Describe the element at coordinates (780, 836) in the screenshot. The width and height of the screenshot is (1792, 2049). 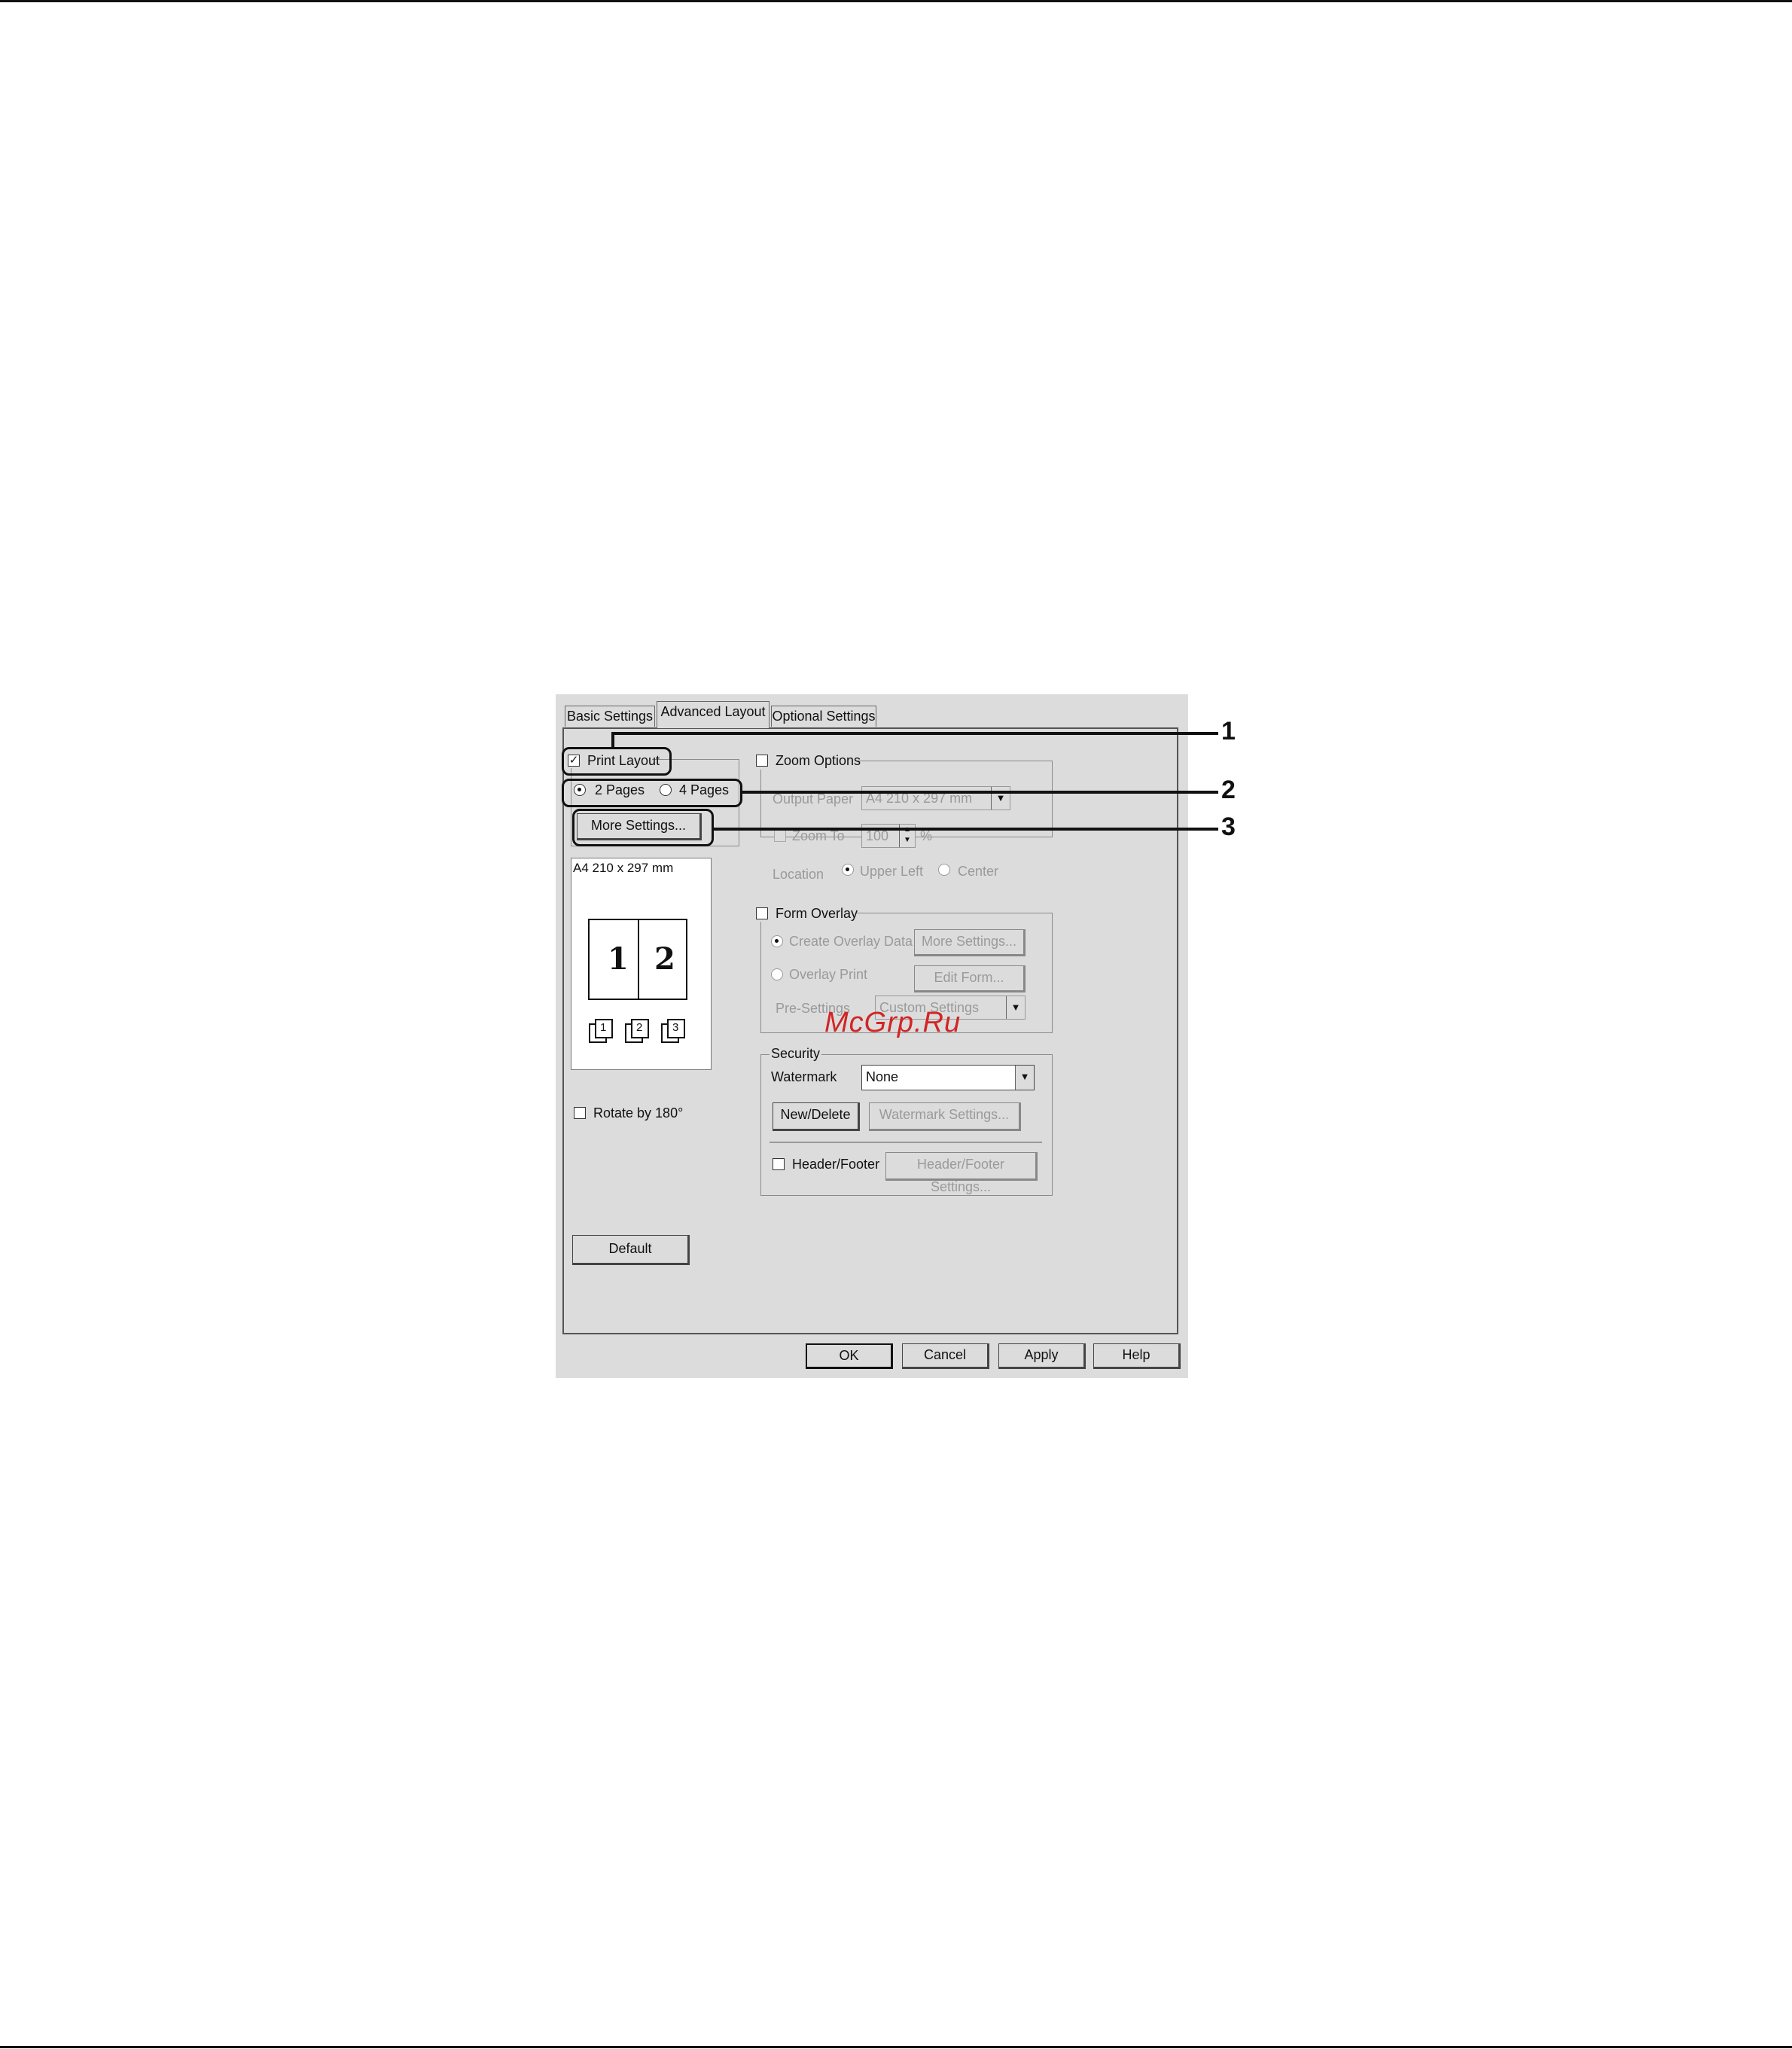
I see `zoom-to-checkbox` at that location.